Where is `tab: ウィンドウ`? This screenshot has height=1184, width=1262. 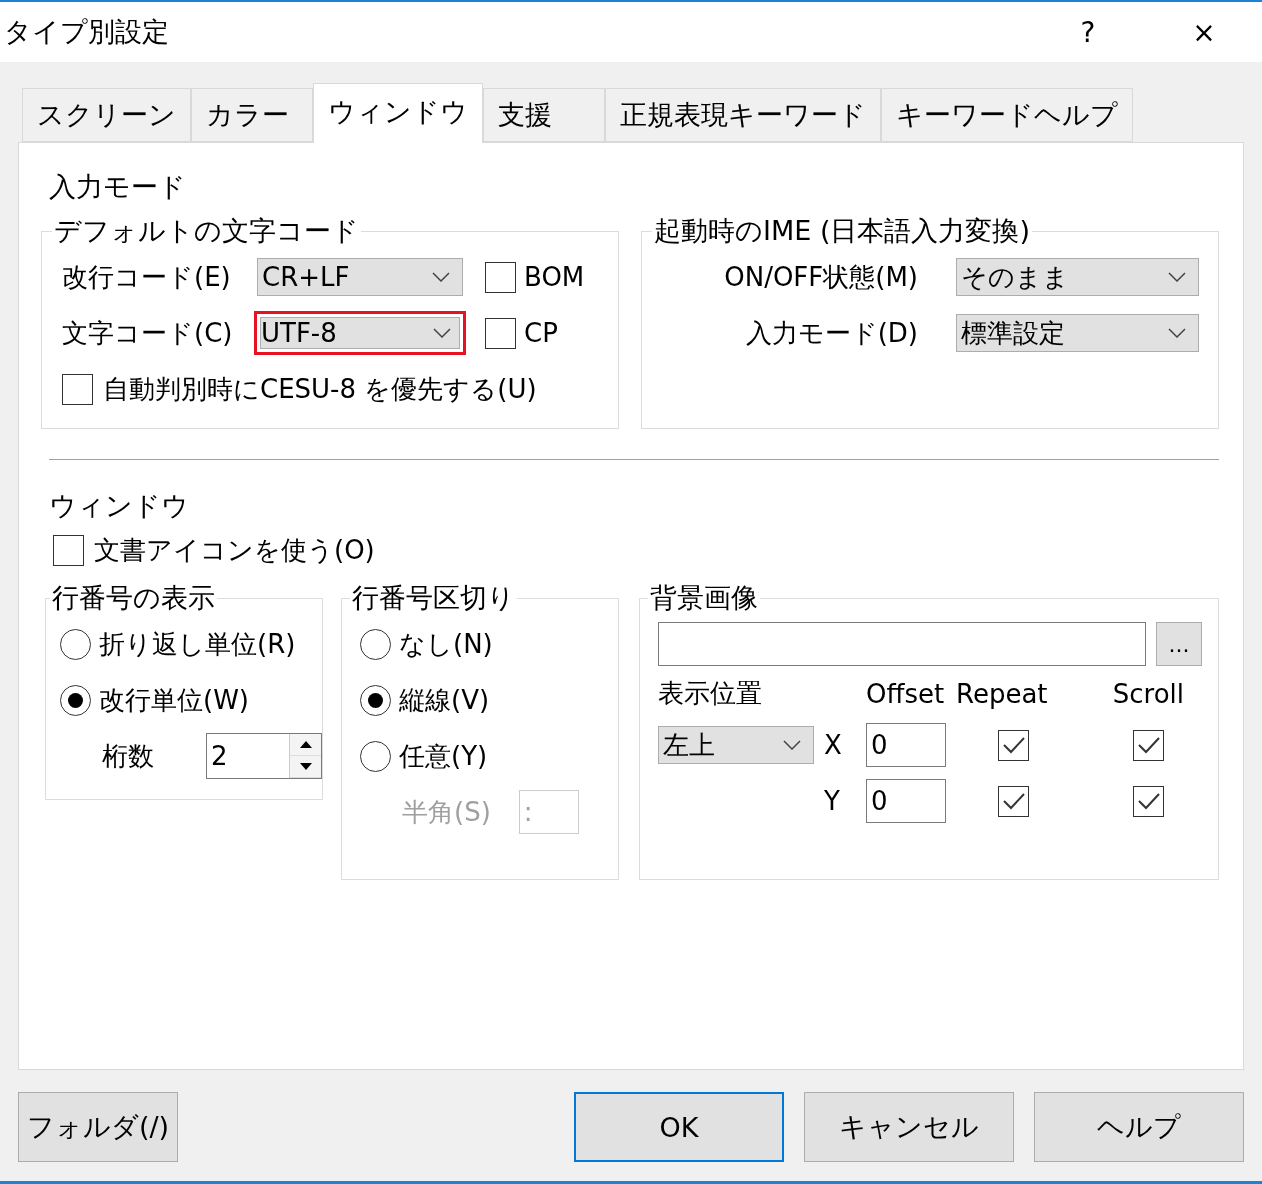
tab: ウィンドウ is located at coordinates (398, 113).